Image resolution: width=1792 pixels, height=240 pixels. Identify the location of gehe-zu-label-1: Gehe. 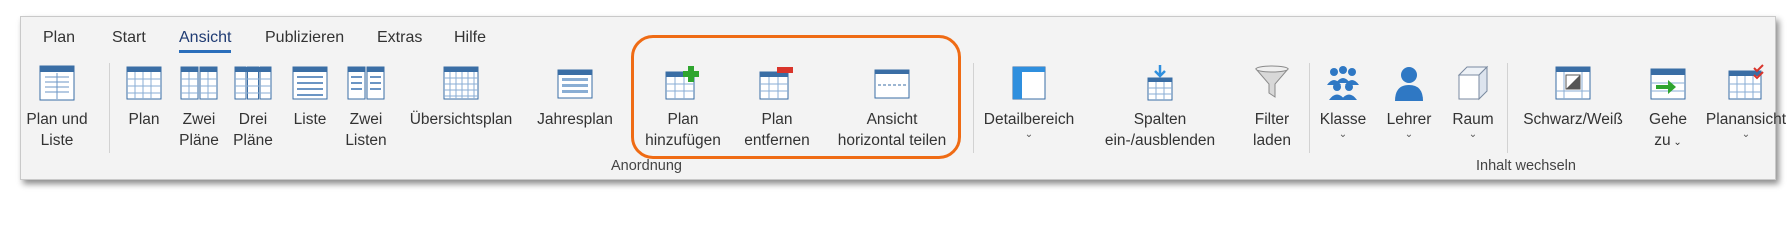
(1668, 119).